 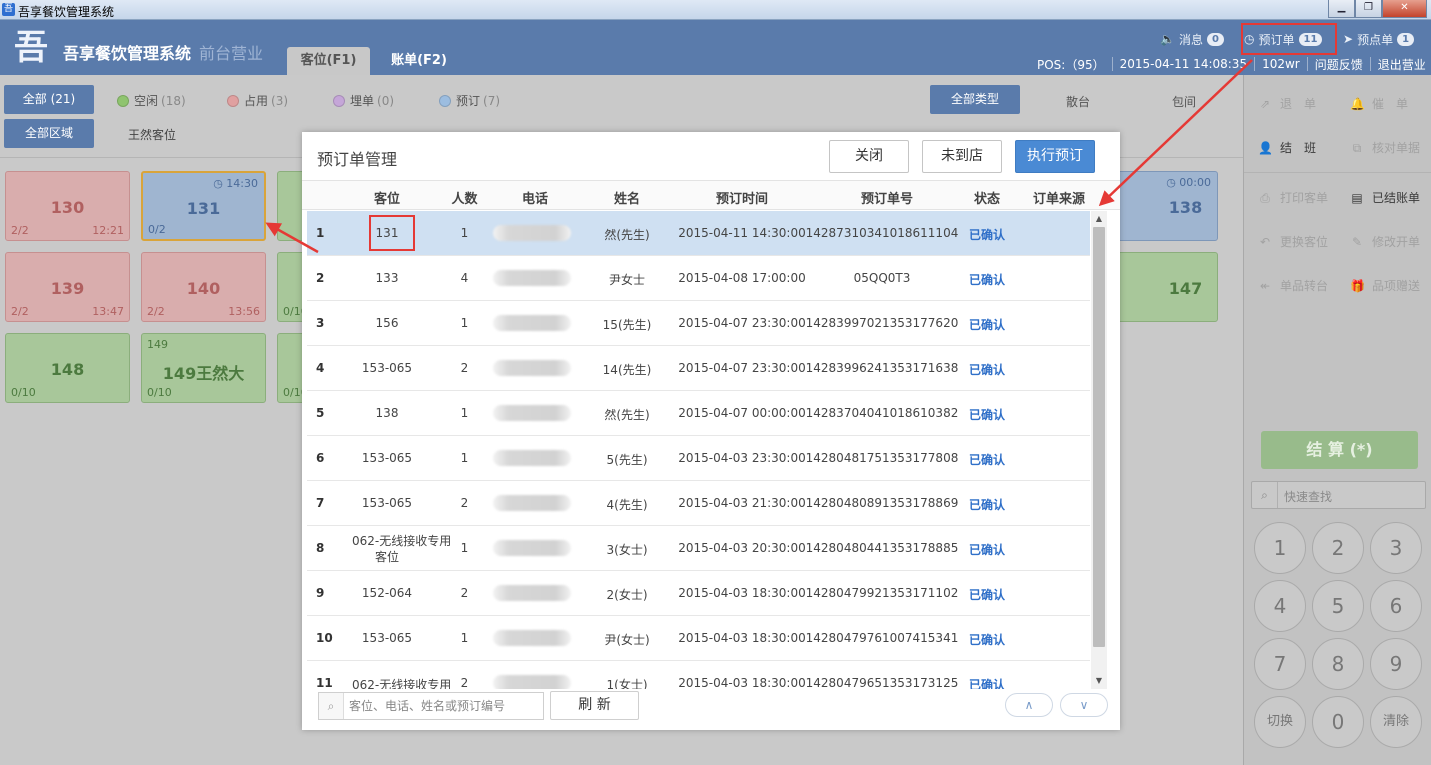 I want to click on keypad-7: 7, so click(x=1280, y=664).